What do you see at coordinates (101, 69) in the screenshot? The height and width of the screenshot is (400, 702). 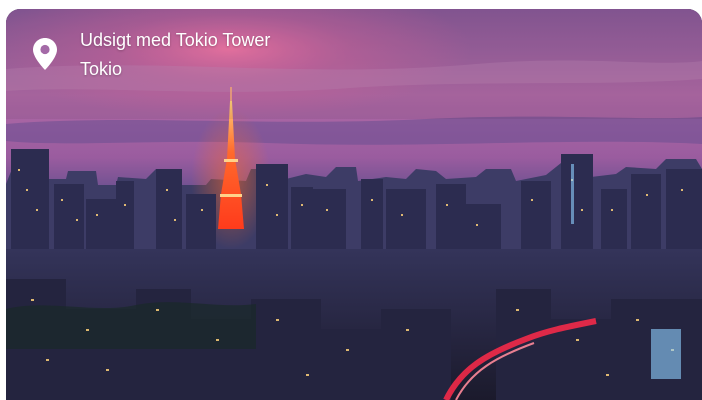 I see `location-city: Tokio` at bounding box center [101, 69].